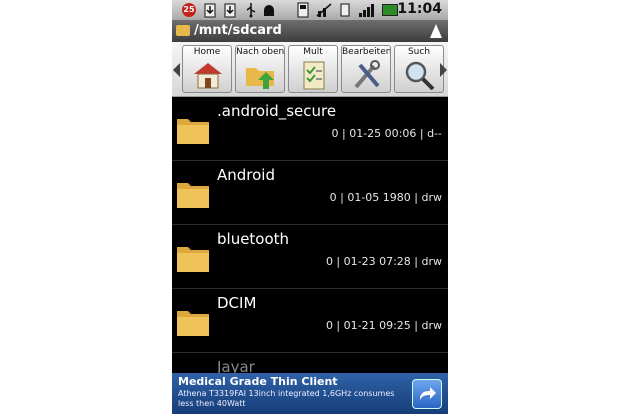 The width and height of the screenshot is (621, 414). Describe the element at coordinates (314, 75) in the screenshot. I see `checklist-icon` at that location.